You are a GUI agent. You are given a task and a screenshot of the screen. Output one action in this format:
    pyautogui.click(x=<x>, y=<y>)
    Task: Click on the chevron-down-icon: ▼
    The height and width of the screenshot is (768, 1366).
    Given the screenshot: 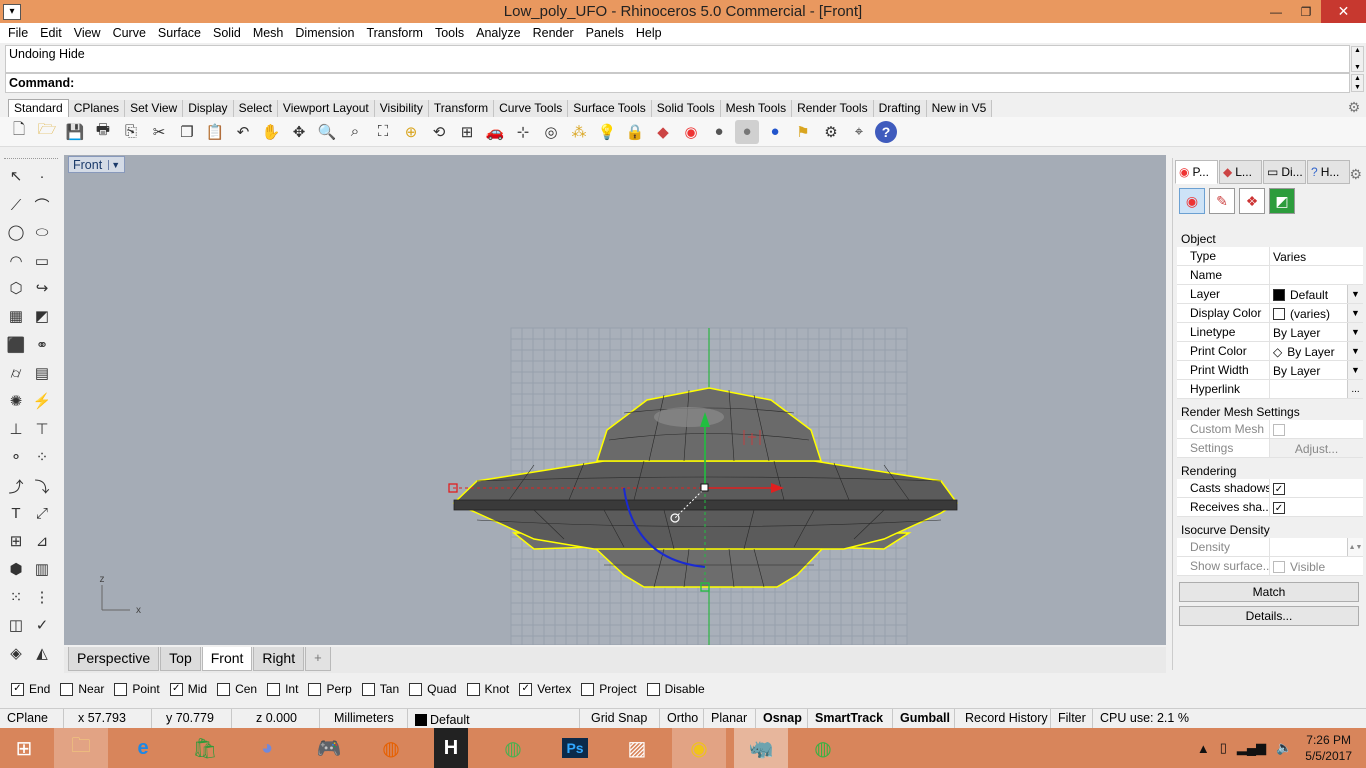 What is the action you would take?
    pyautogui.click(x=1355, y=294)
    